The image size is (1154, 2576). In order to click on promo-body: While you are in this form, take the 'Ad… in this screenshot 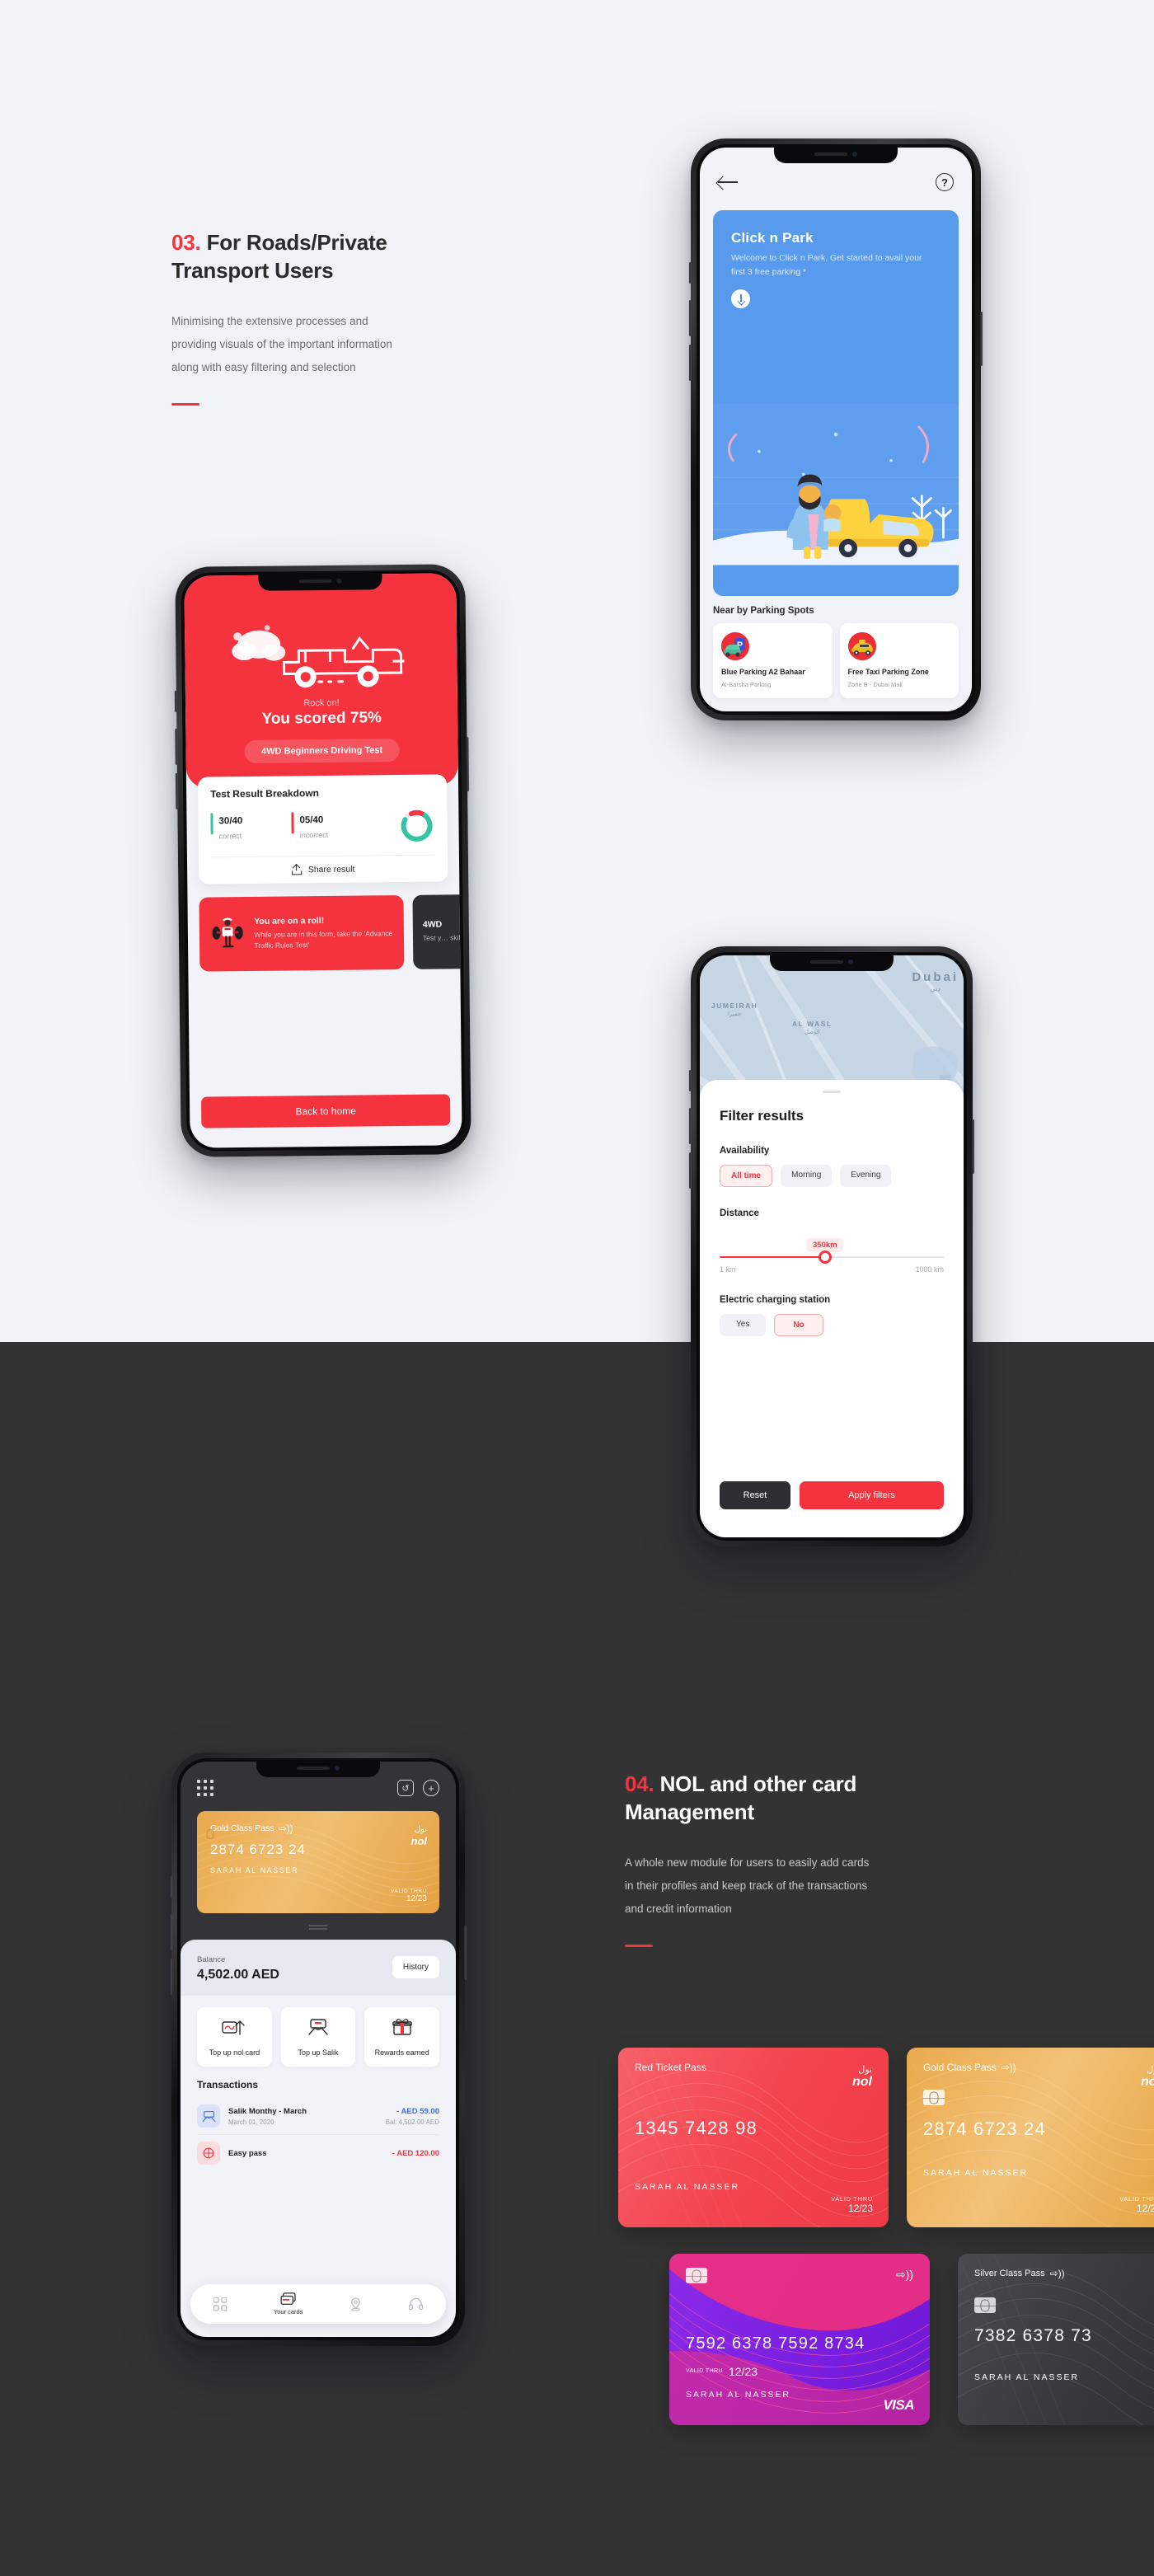, I will do `click(323, 939)`.